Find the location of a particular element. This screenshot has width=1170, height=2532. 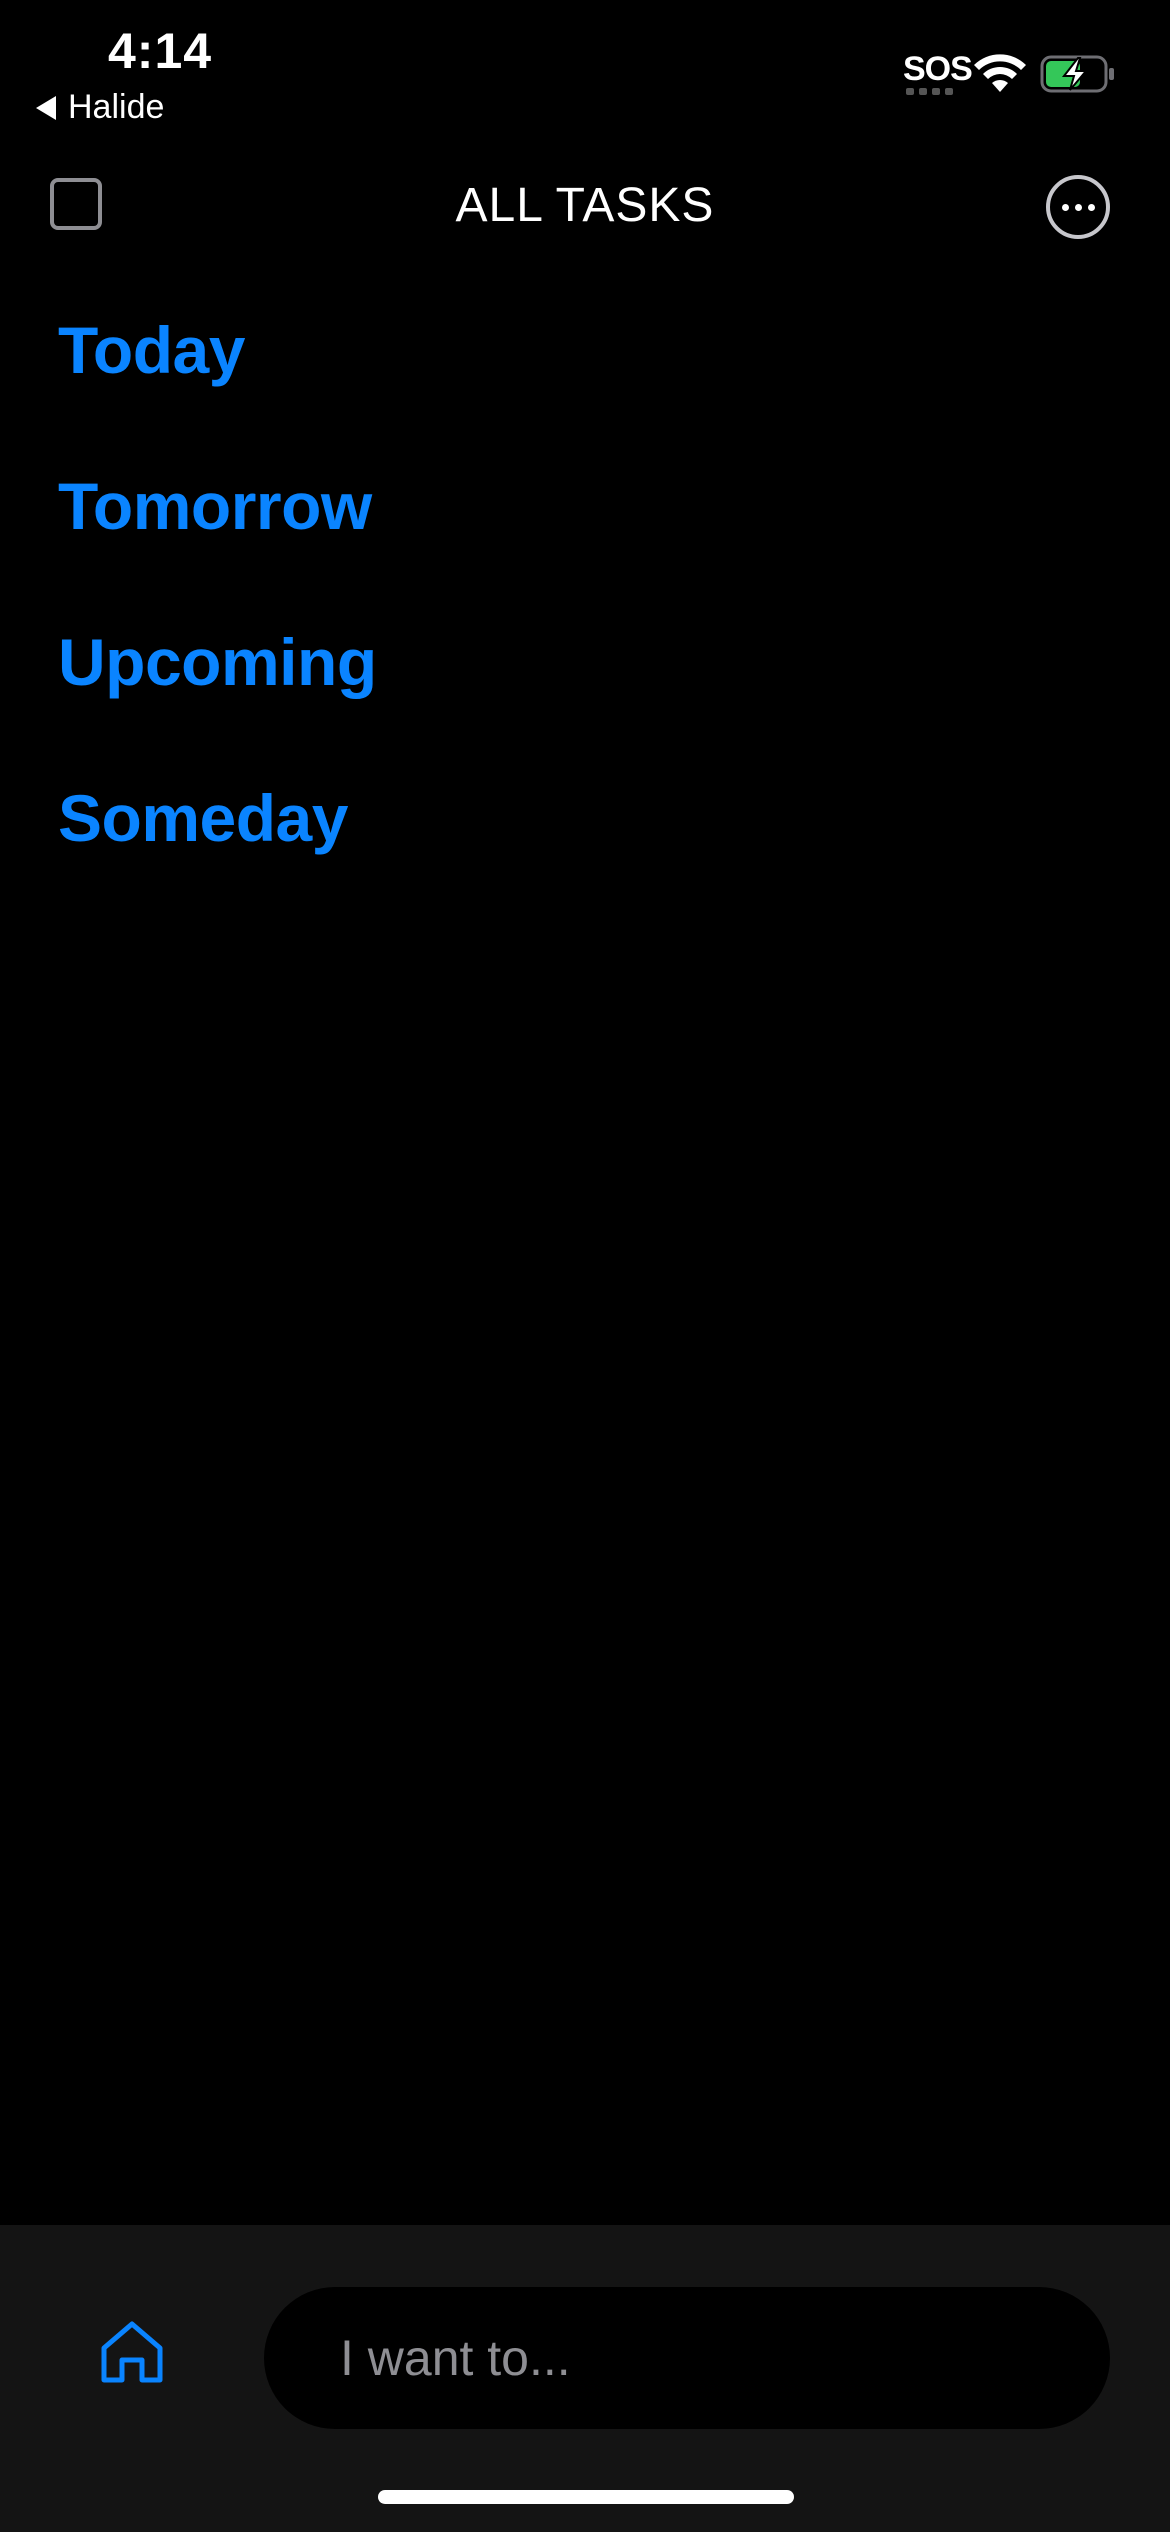

wifi-icon is located at coordinates (1000, 73).